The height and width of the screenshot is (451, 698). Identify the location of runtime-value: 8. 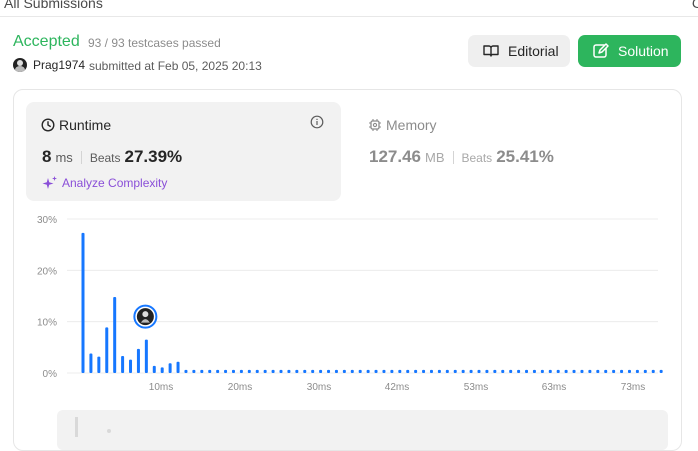
(47, 156).